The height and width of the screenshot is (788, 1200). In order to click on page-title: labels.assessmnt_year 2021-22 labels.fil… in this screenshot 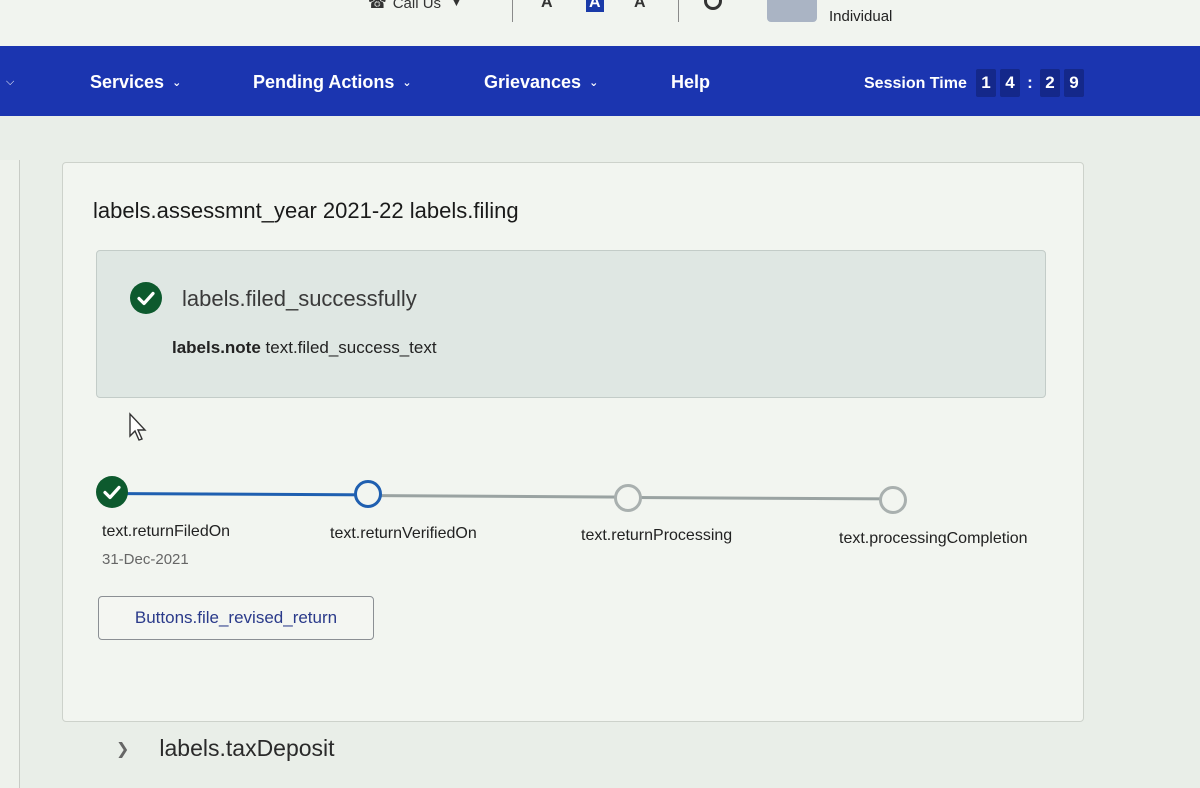, I will do `click(306, 210)`.